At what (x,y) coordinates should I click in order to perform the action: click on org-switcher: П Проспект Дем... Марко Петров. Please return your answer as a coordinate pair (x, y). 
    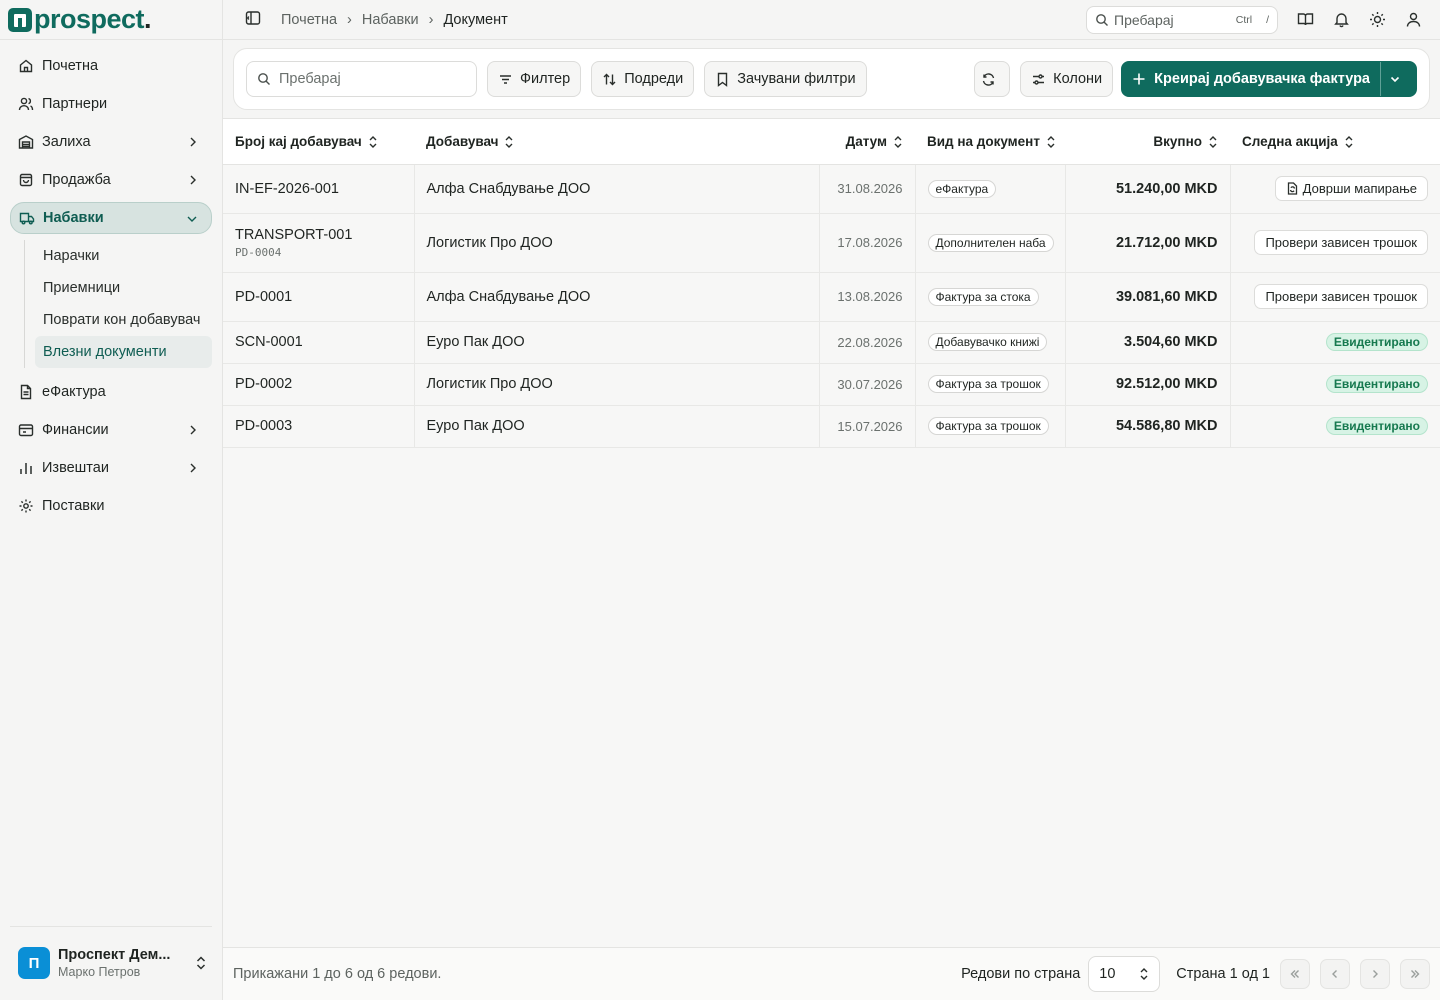
    Looking at the image, I should click on (111, 952).